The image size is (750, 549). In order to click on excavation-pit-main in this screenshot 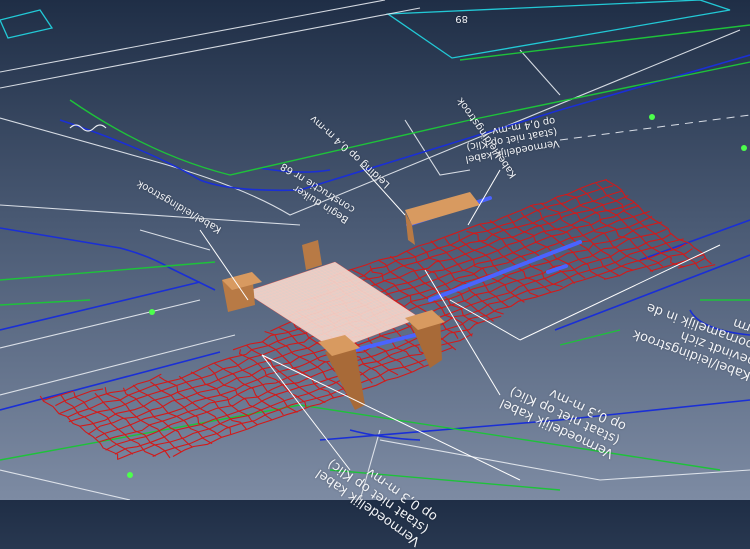, I will do `click(333, 325)`.